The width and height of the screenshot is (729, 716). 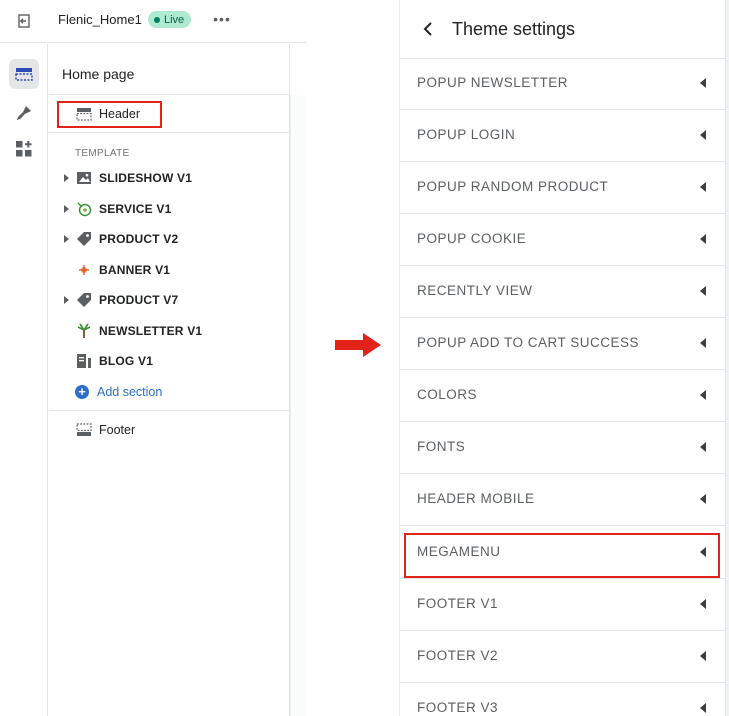 I want to click on live-dot-icon, so click(x=157, y=19).